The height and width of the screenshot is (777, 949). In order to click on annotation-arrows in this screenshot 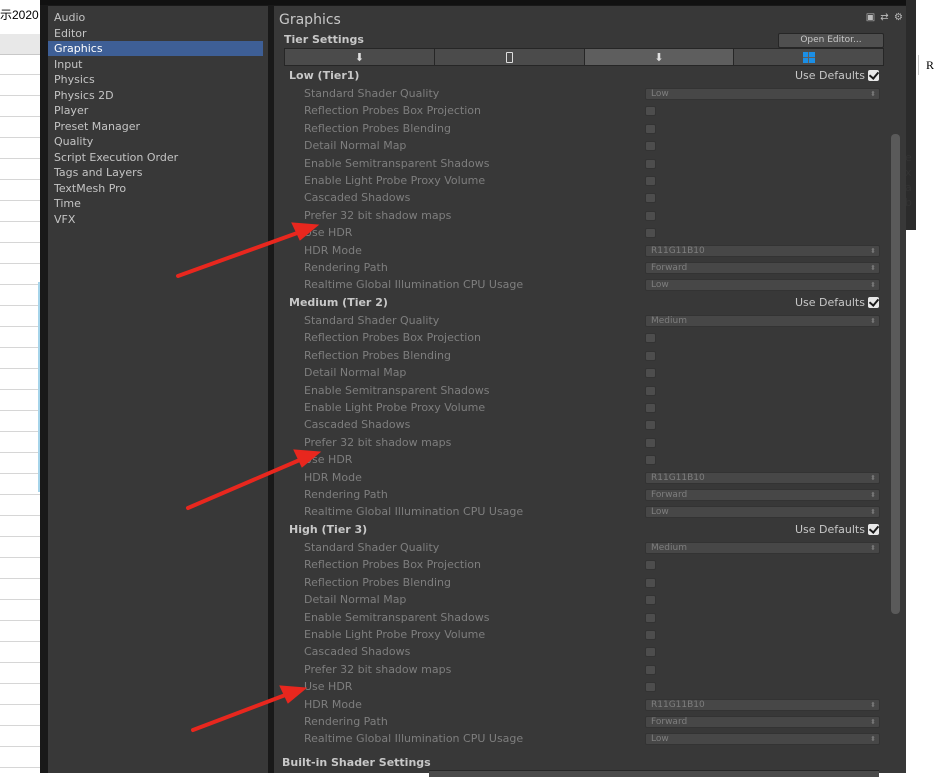, I will do `click(249, 477)`.